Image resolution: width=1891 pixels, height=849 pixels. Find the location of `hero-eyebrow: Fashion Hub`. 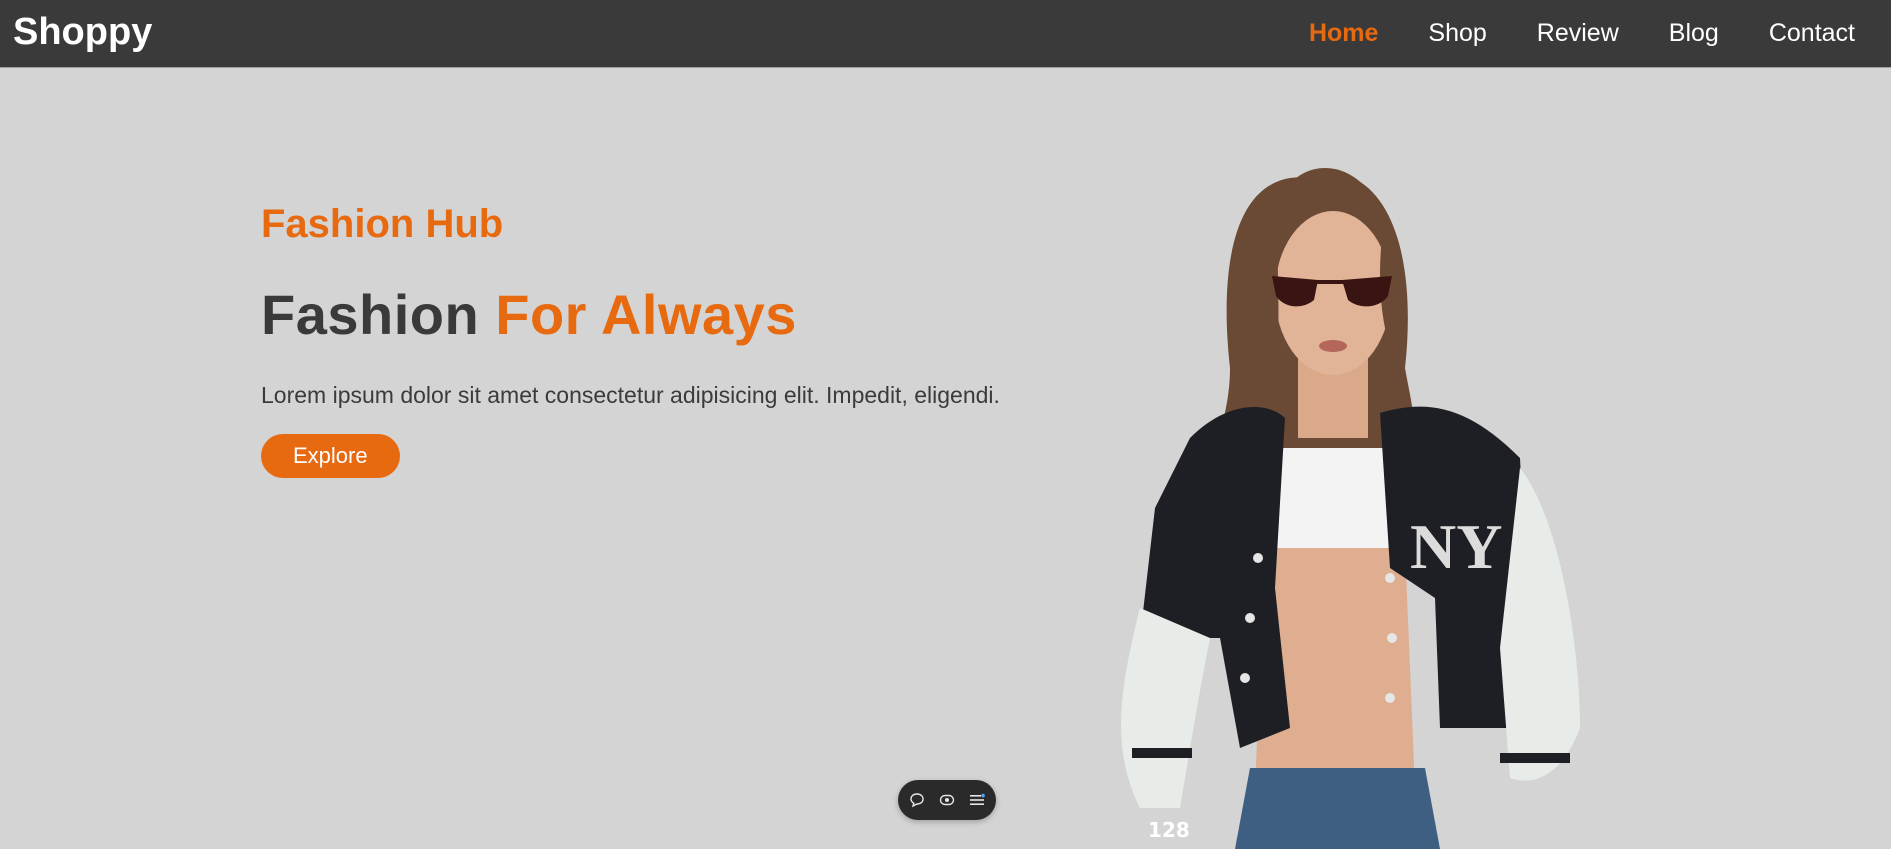

hero-eyebrow: Fashion Hub is located at coordinates (382, 224).